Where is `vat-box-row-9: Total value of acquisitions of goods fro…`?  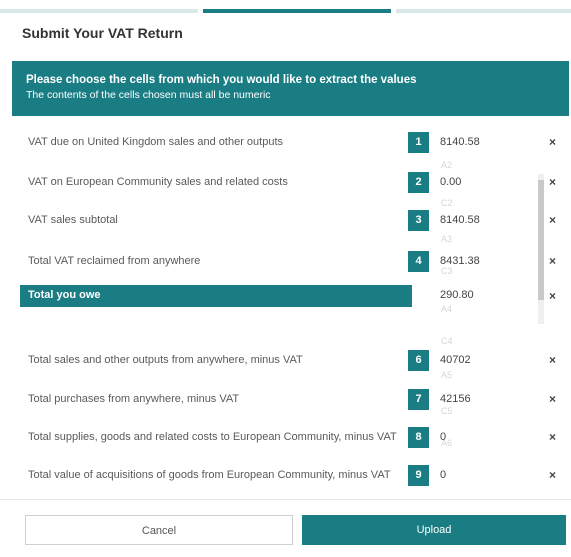 vat-box-row-9: Total value of acquisitions of goods fro… is located at coordinates (285, 476).